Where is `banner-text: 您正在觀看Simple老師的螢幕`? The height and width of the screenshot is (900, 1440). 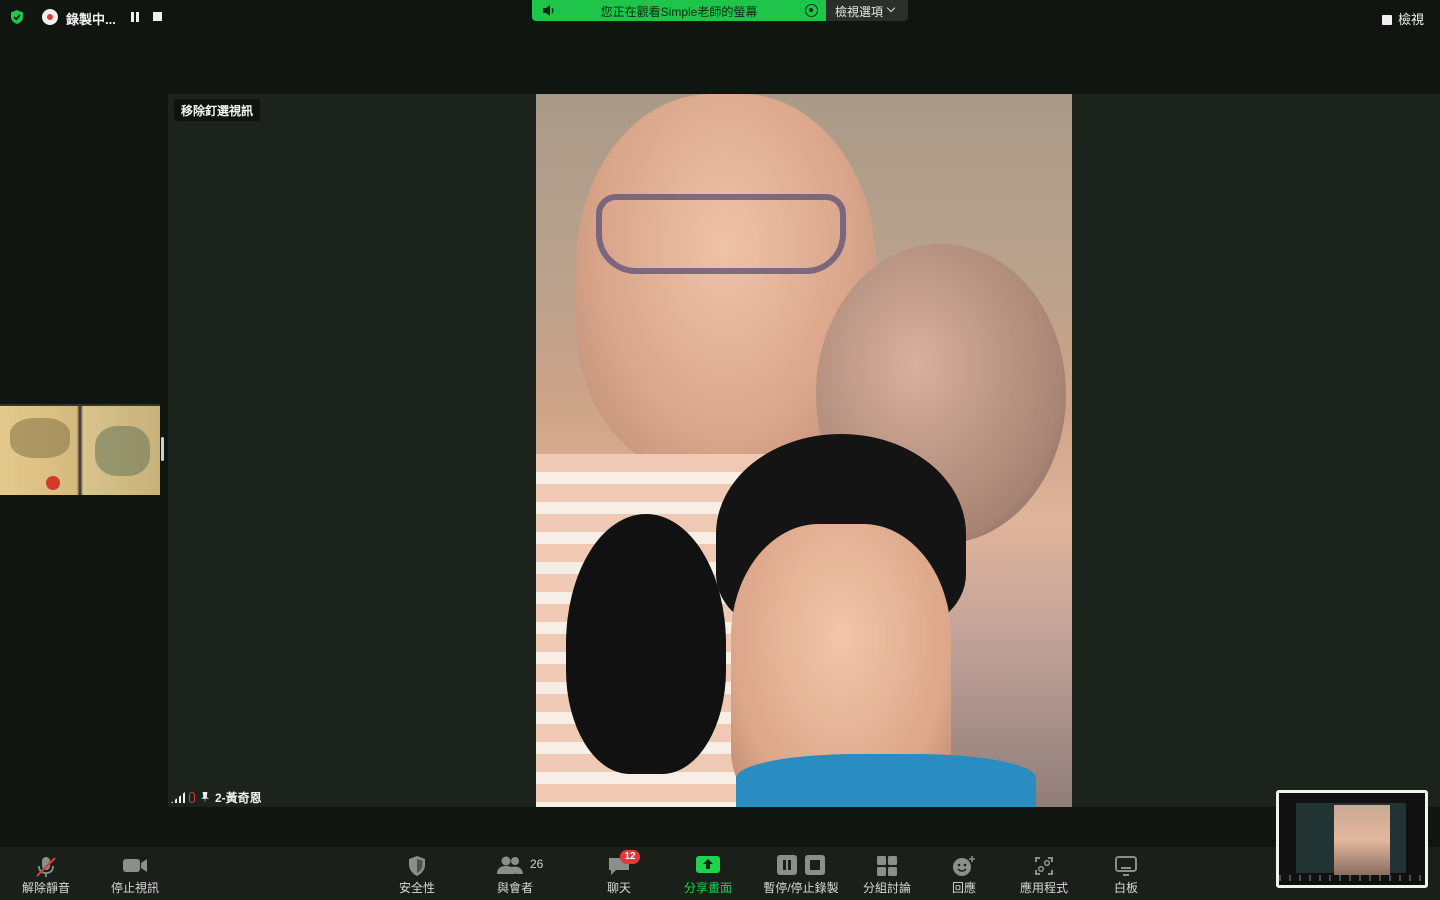
banner-text: 您正在觀看Simple老師的螢幕 is located at coordinates (679, 12).